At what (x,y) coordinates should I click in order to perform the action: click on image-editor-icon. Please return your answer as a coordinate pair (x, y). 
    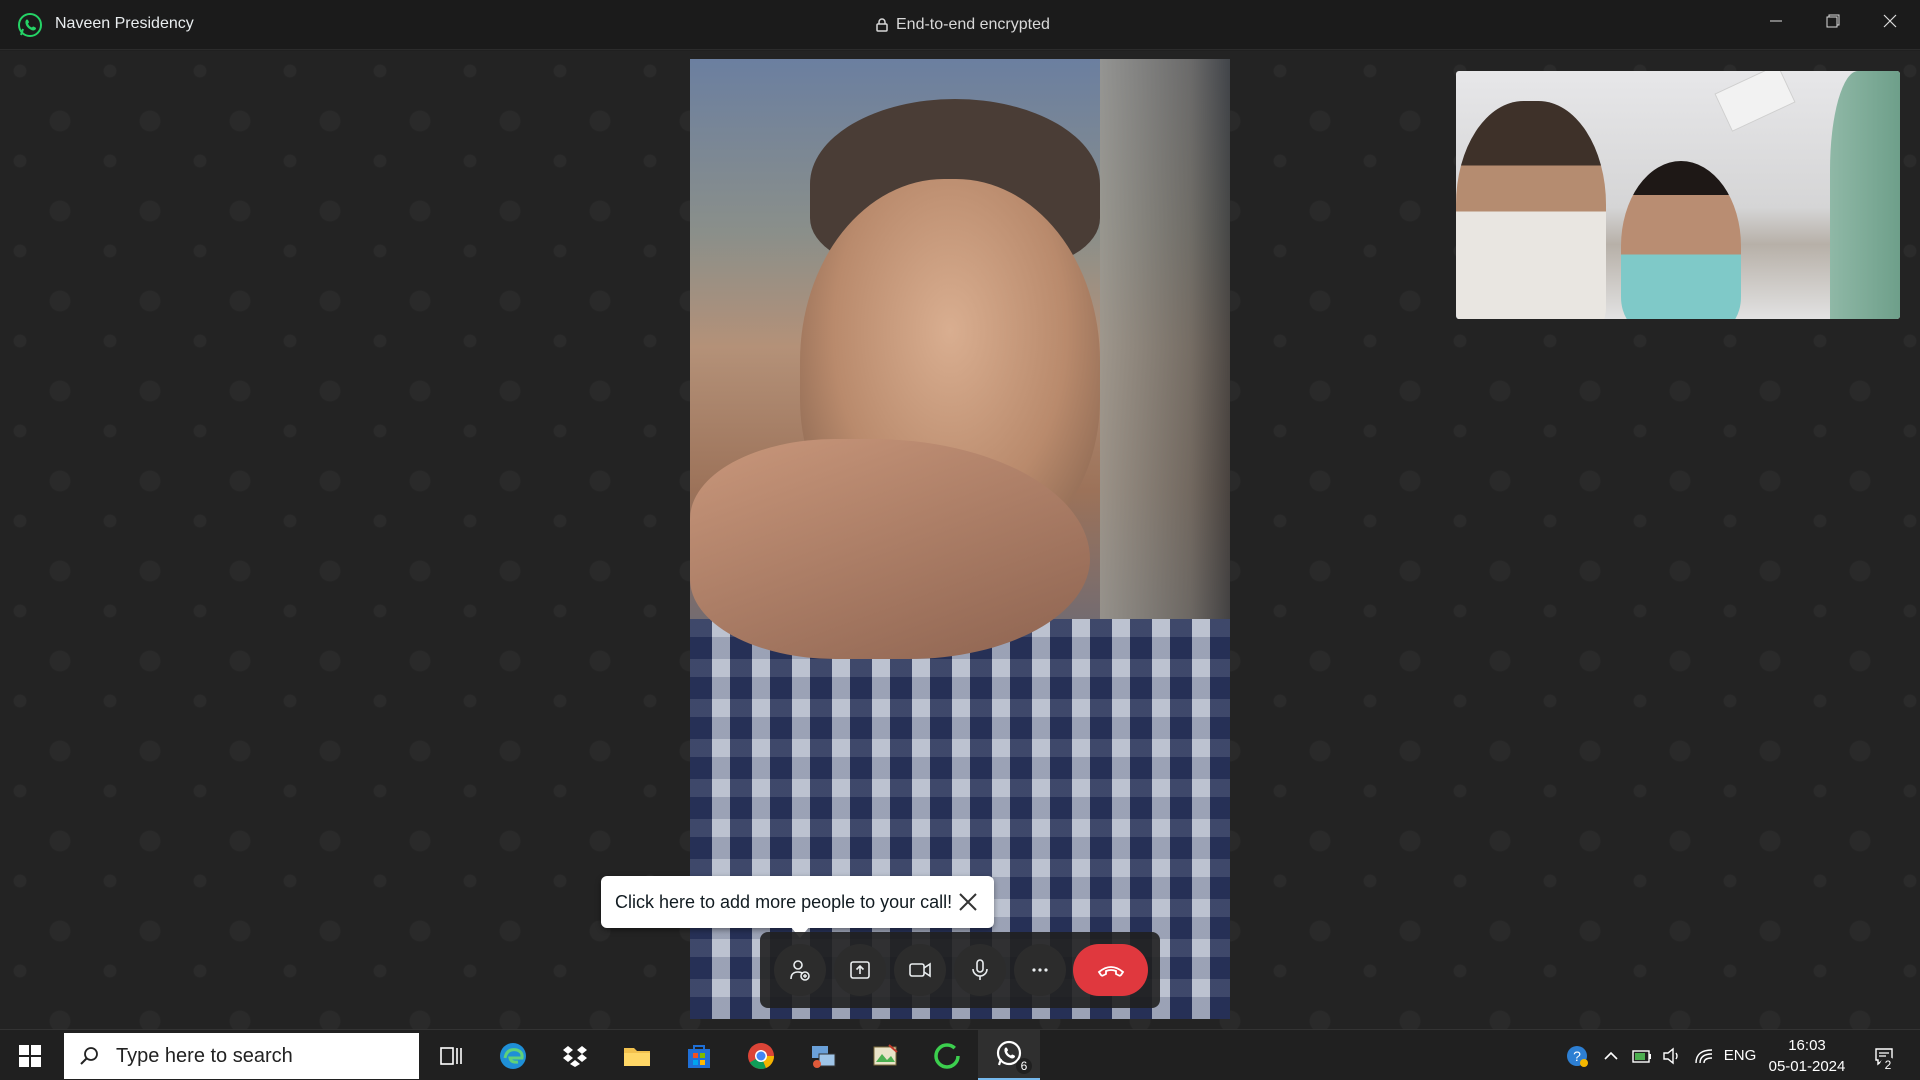
    Looking at the image, I should click on (885, 1054).